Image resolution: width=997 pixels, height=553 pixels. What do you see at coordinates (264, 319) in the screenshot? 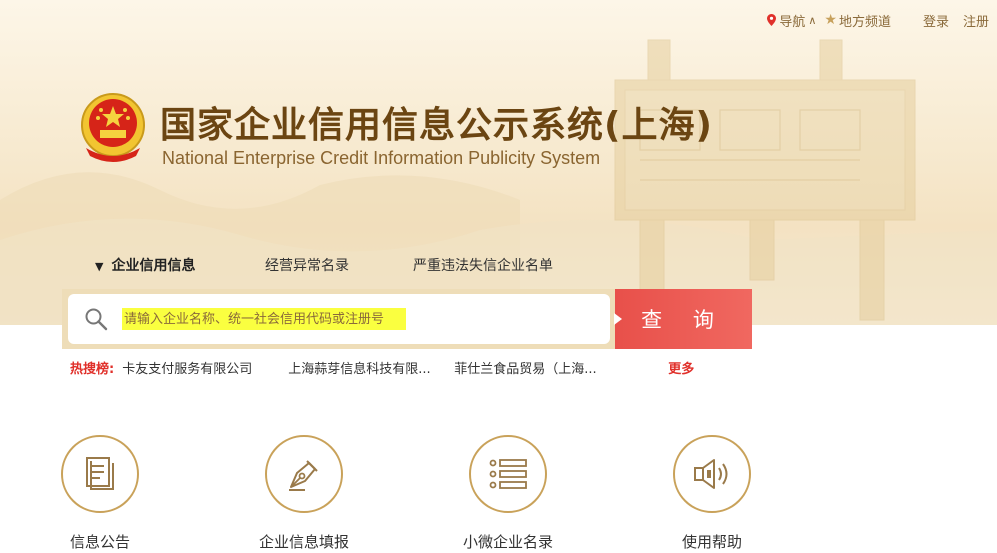
I see `search-input` at bounding box center [264, 319].